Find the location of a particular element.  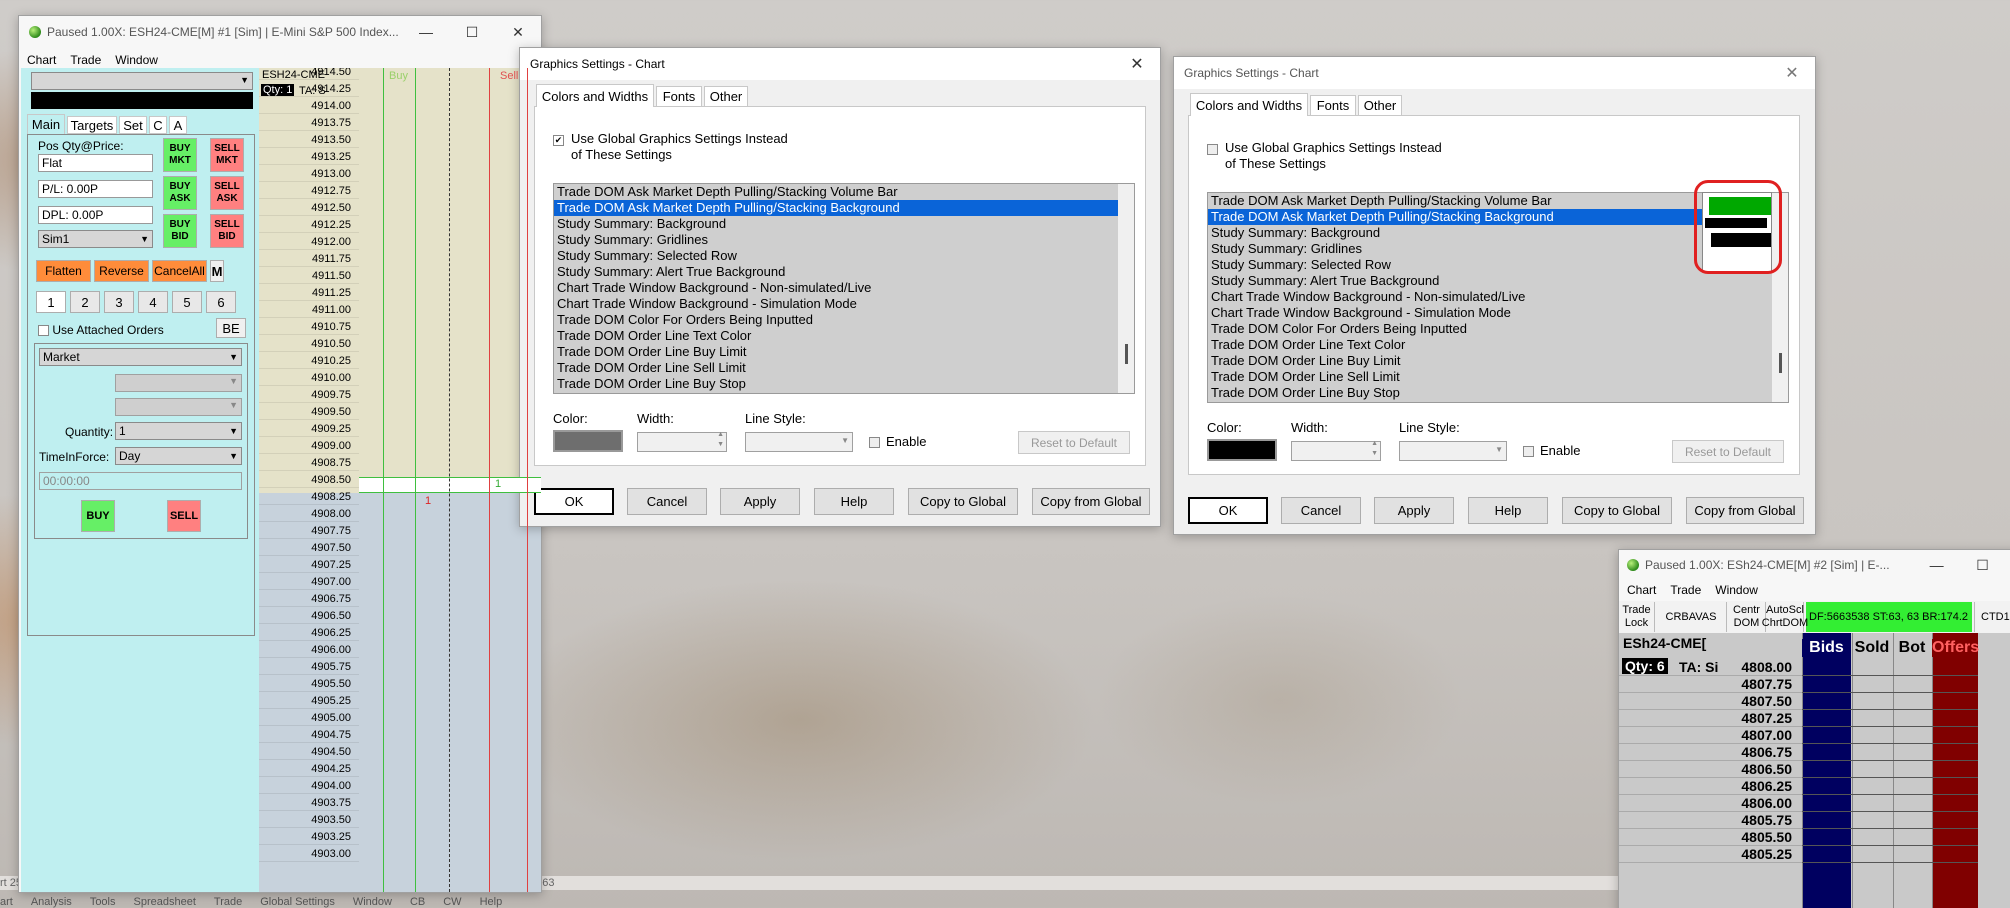

dialog2-use-global-checkbox is located at coordinates (1212, 149).